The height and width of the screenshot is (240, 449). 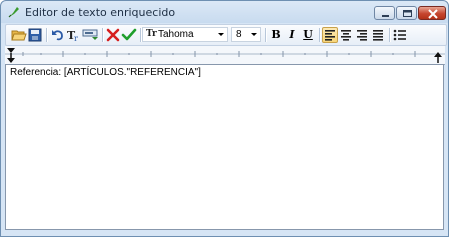 I want to click on save-icon, so click(x=35, y=35).